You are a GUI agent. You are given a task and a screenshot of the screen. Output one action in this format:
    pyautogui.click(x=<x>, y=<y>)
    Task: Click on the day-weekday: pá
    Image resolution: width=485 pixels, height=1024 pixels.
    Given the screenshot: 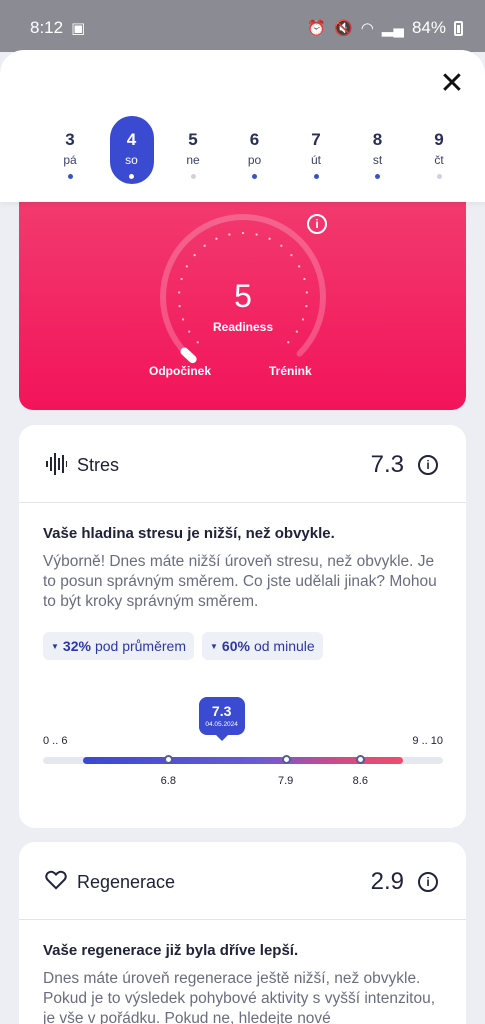 What is the action you would take?
    pyautogui.click(x=70, y=160)
    